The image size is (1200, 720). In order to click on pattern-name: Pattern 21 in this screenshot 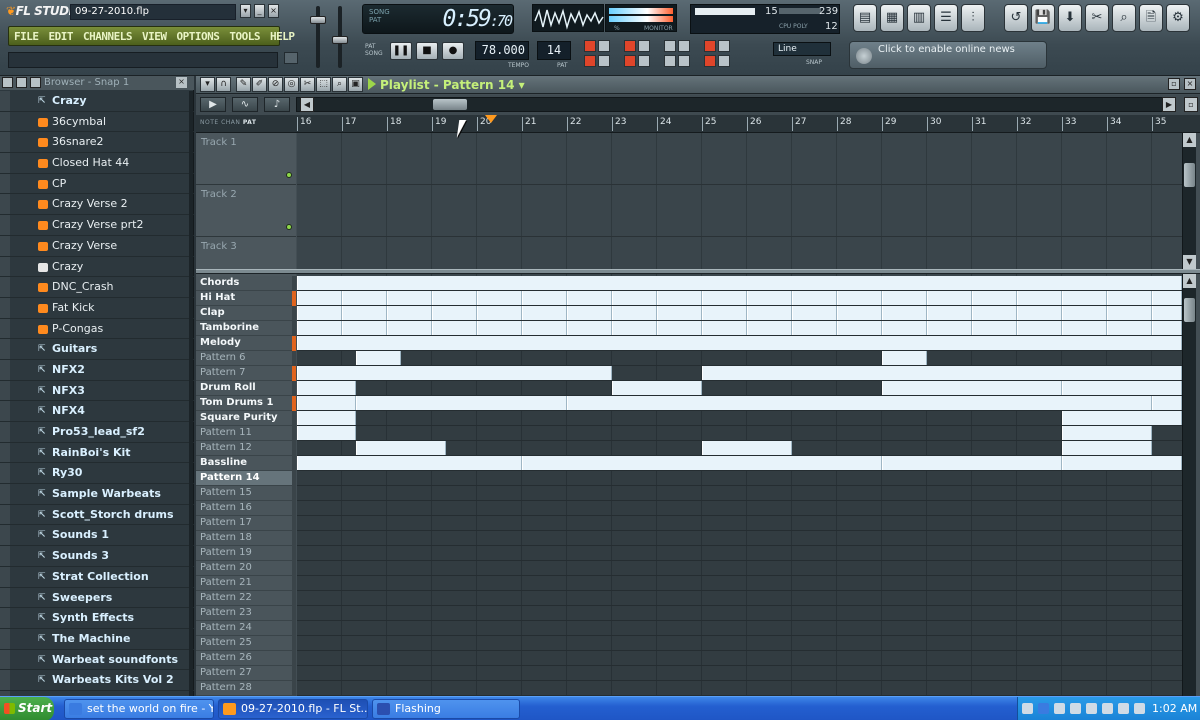, I will do `click(244, 583)`.